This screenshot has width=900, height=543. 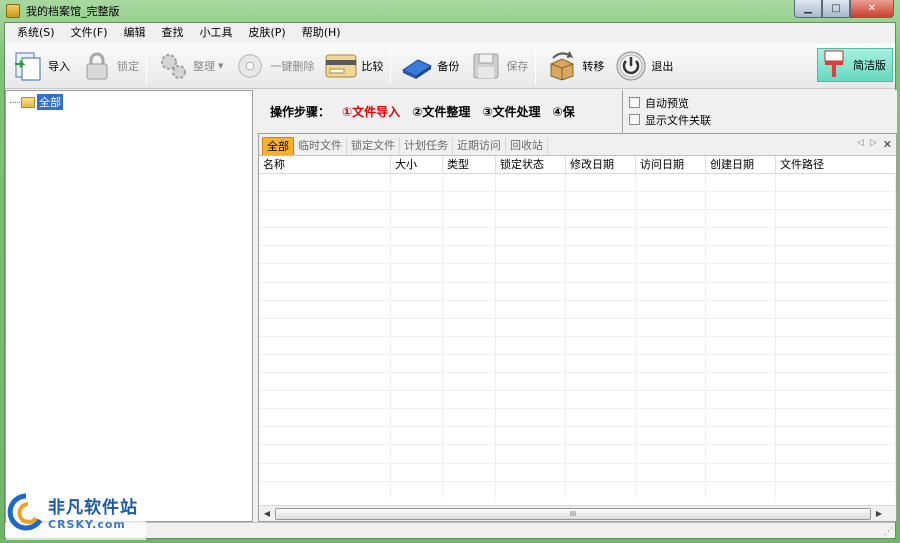 I want to click on tab-all: 全部, so click(x=278, y=146).